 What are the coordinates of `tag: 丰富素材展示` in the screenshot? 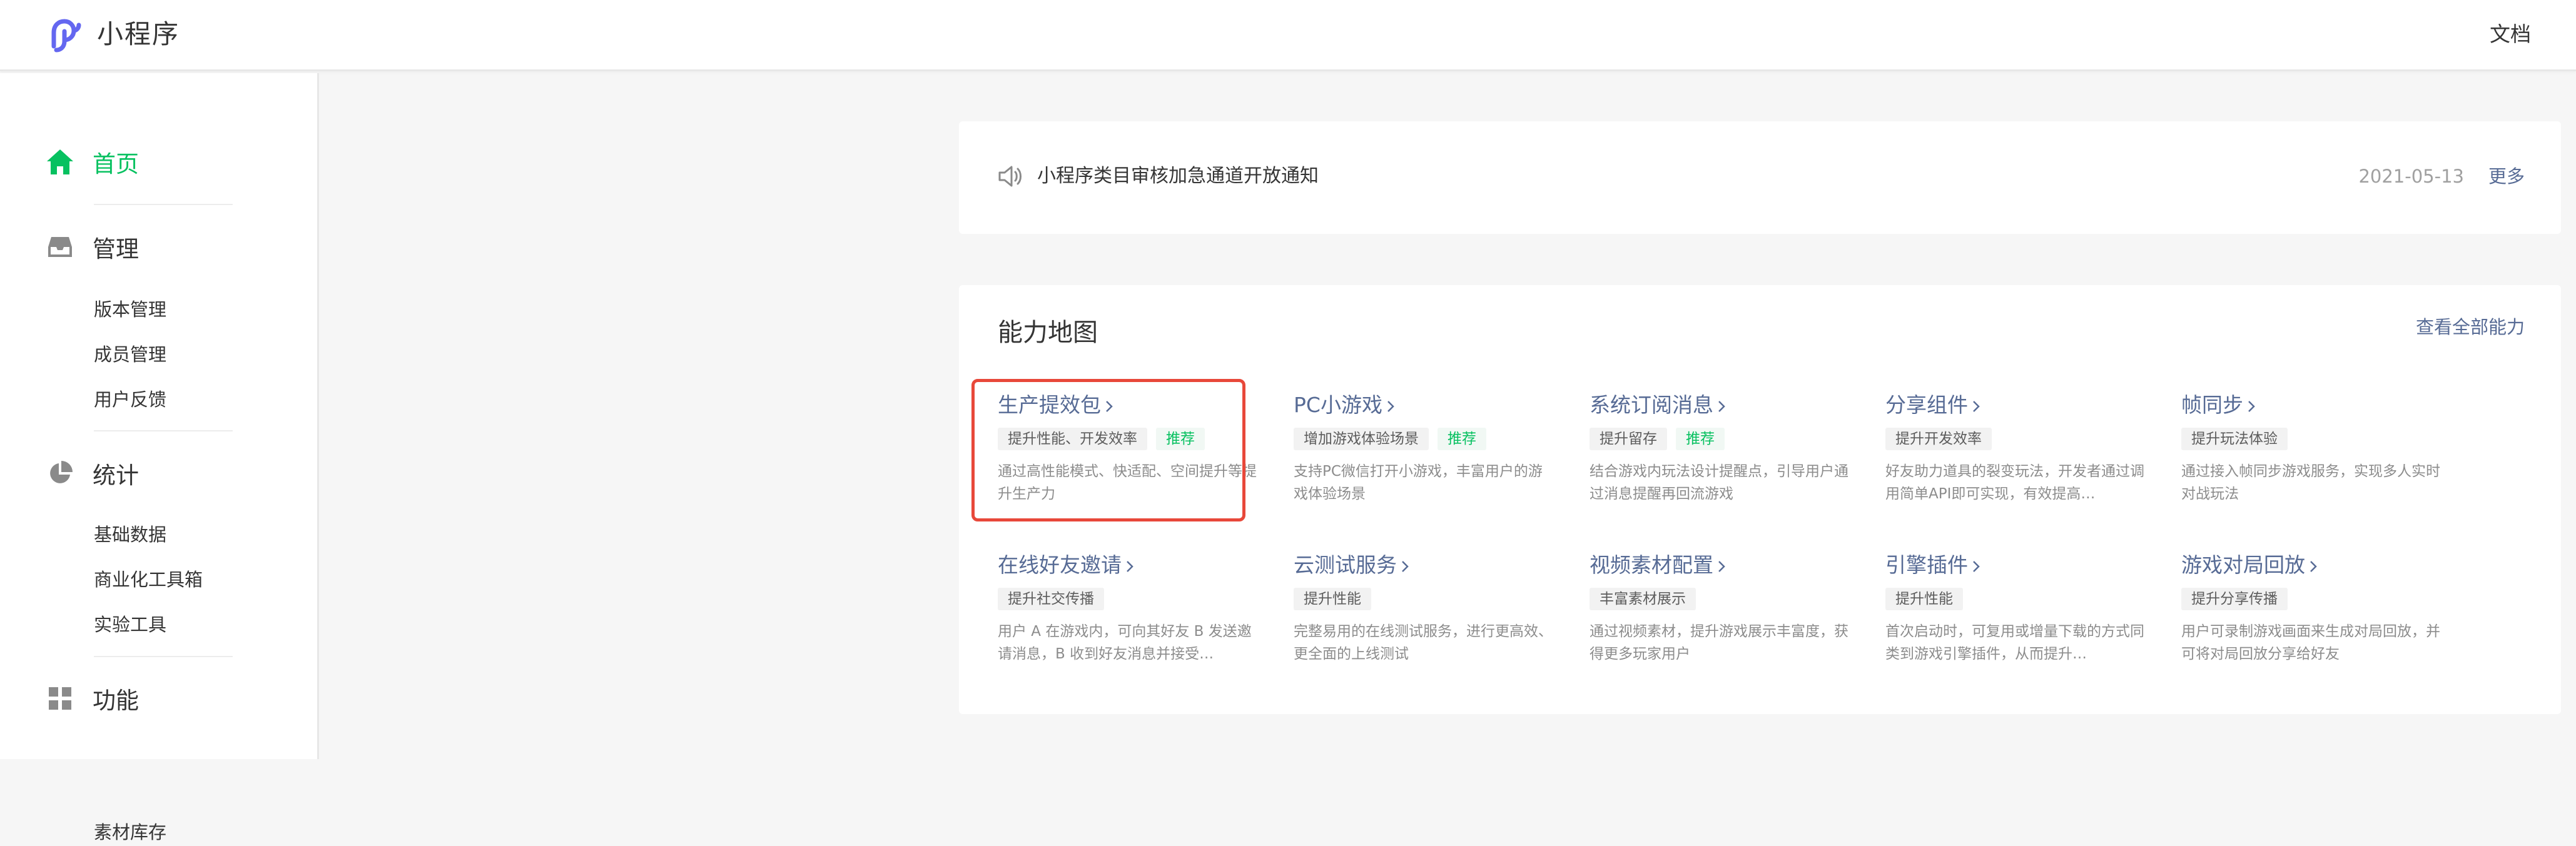 It's located at (1643, 599).